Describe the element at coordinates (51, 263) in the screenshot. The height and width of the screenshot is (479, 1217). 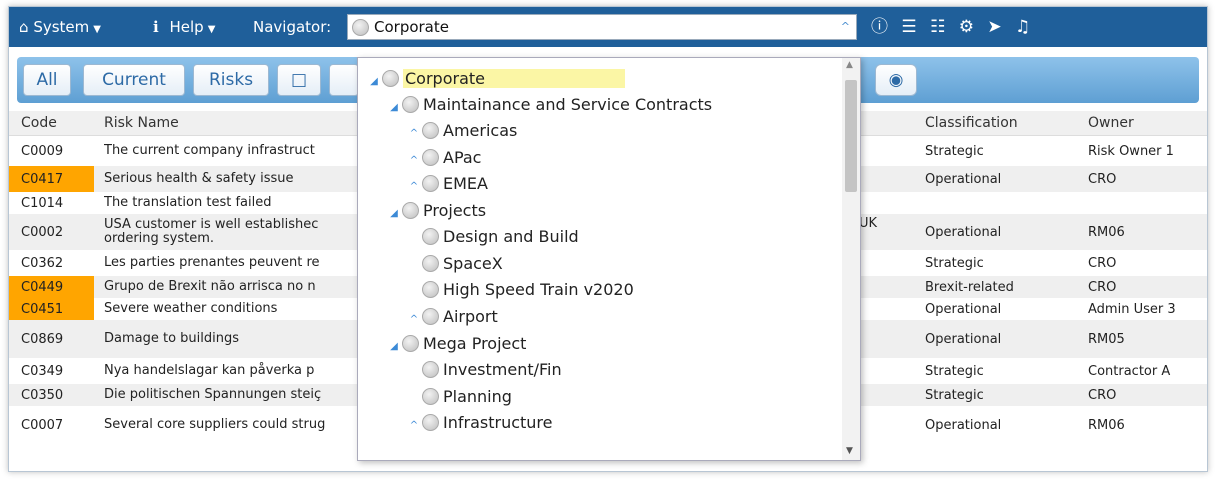
I see `risk-code: C0362` at that location.